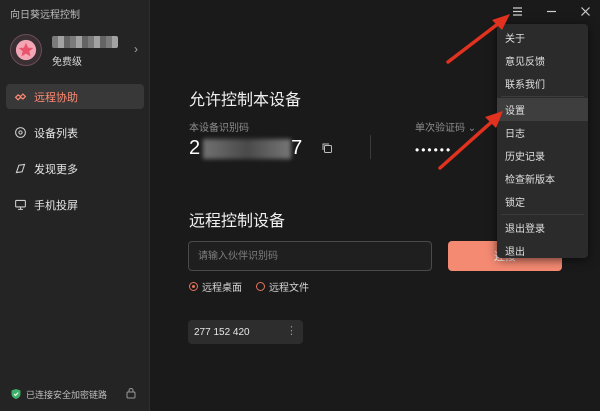  I want to click on connection-status: 已连接安全加密链路, so click(75, 394).